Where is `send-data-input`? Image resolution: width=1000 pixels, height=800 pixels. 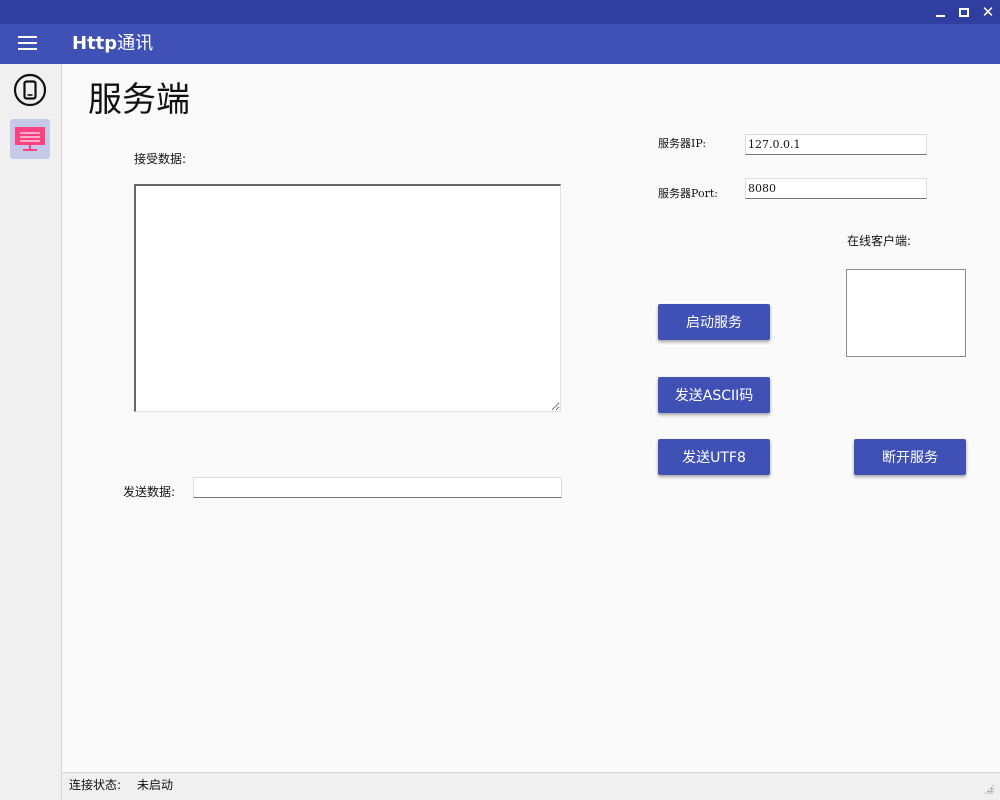 send-data-input is located at coordinates (377, 487).